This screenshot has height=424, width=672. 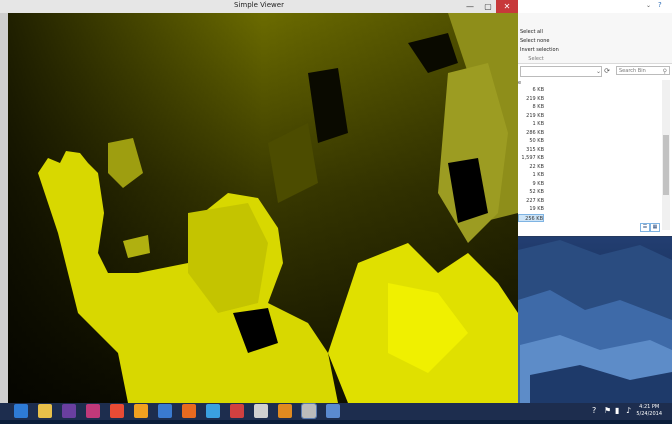 I want to click on scrollbar-thumb, so click(x=666, y=165).